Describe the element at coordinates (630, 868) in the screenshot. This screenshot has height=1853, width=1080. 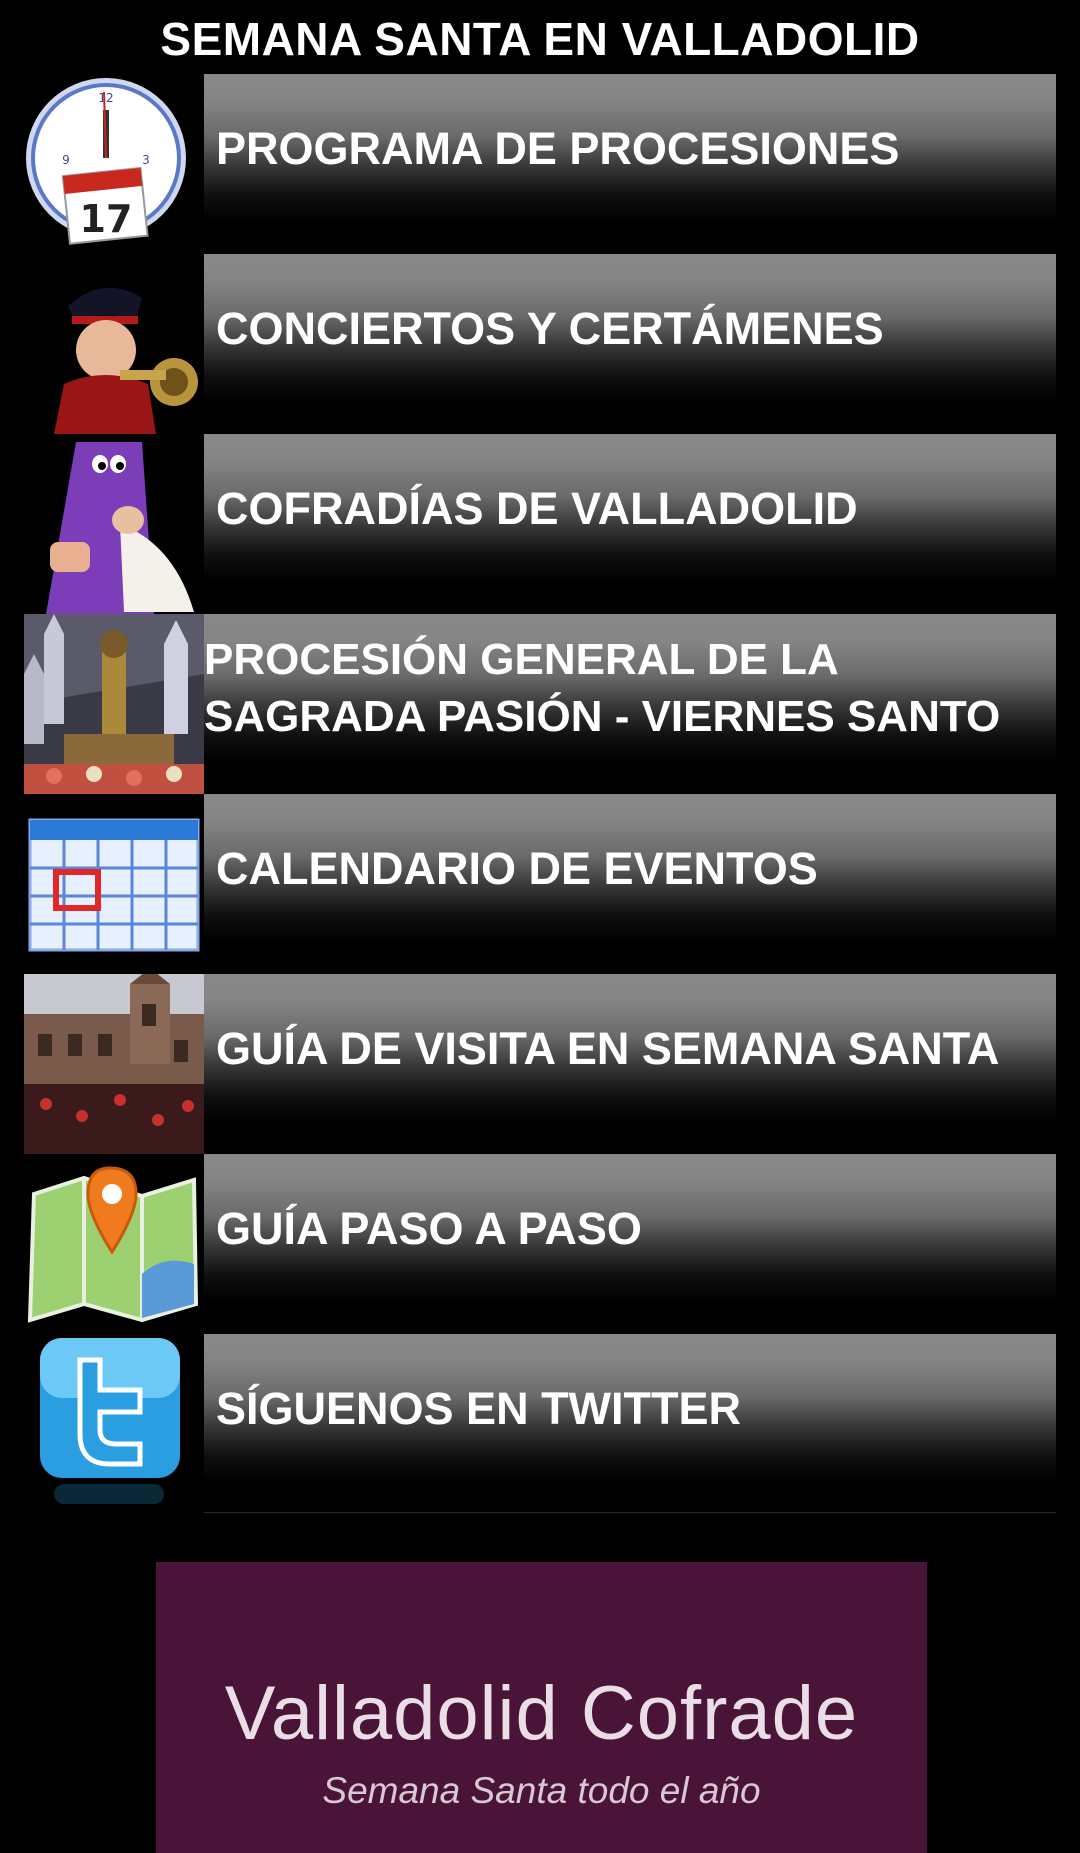
I see `calendario-eventos-button: CALENDARIO DE EVENTOS` at that location.